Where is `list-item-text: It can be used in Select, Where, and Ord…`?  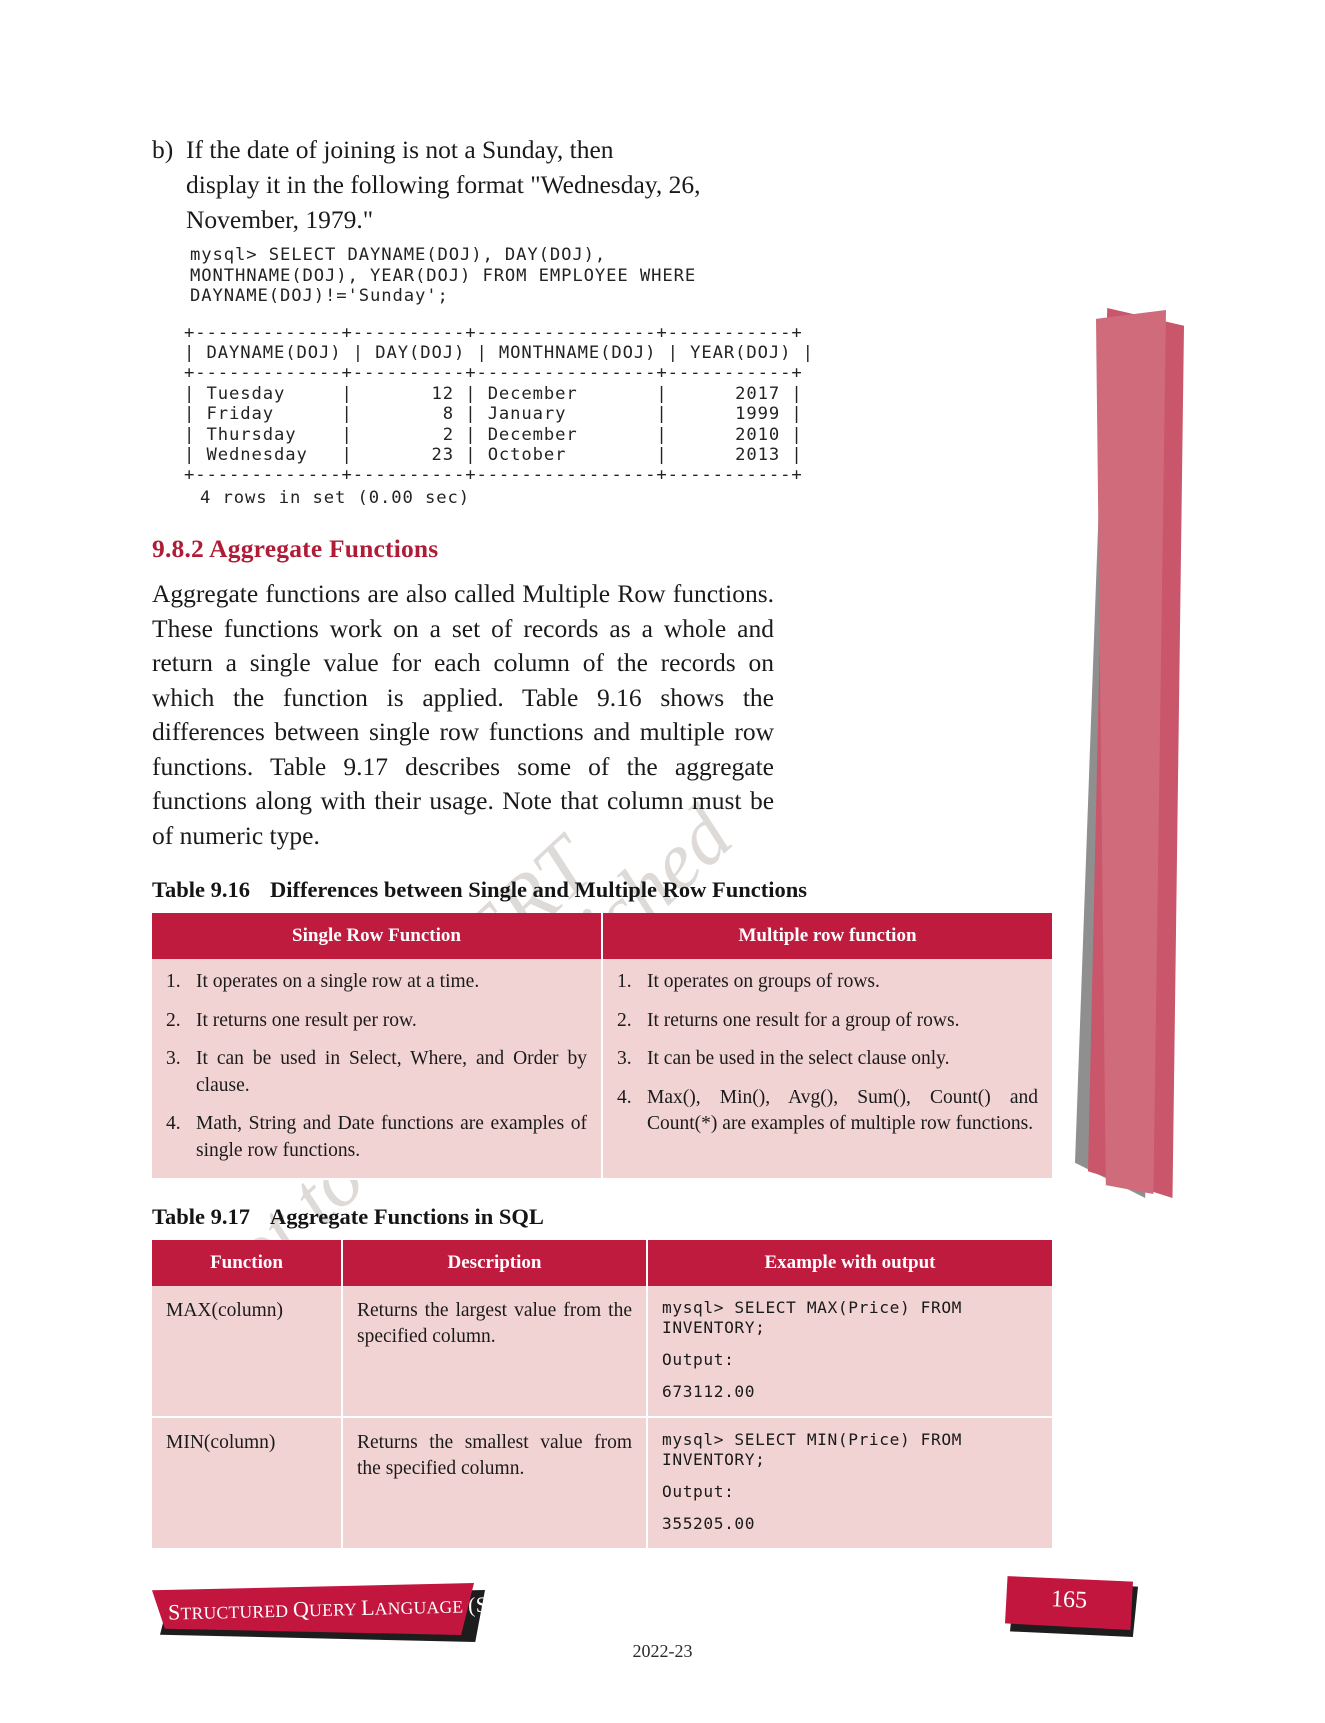 list-item-text: It can be used in Select, Where, and Ord… is located at coordinates (391, 1072).